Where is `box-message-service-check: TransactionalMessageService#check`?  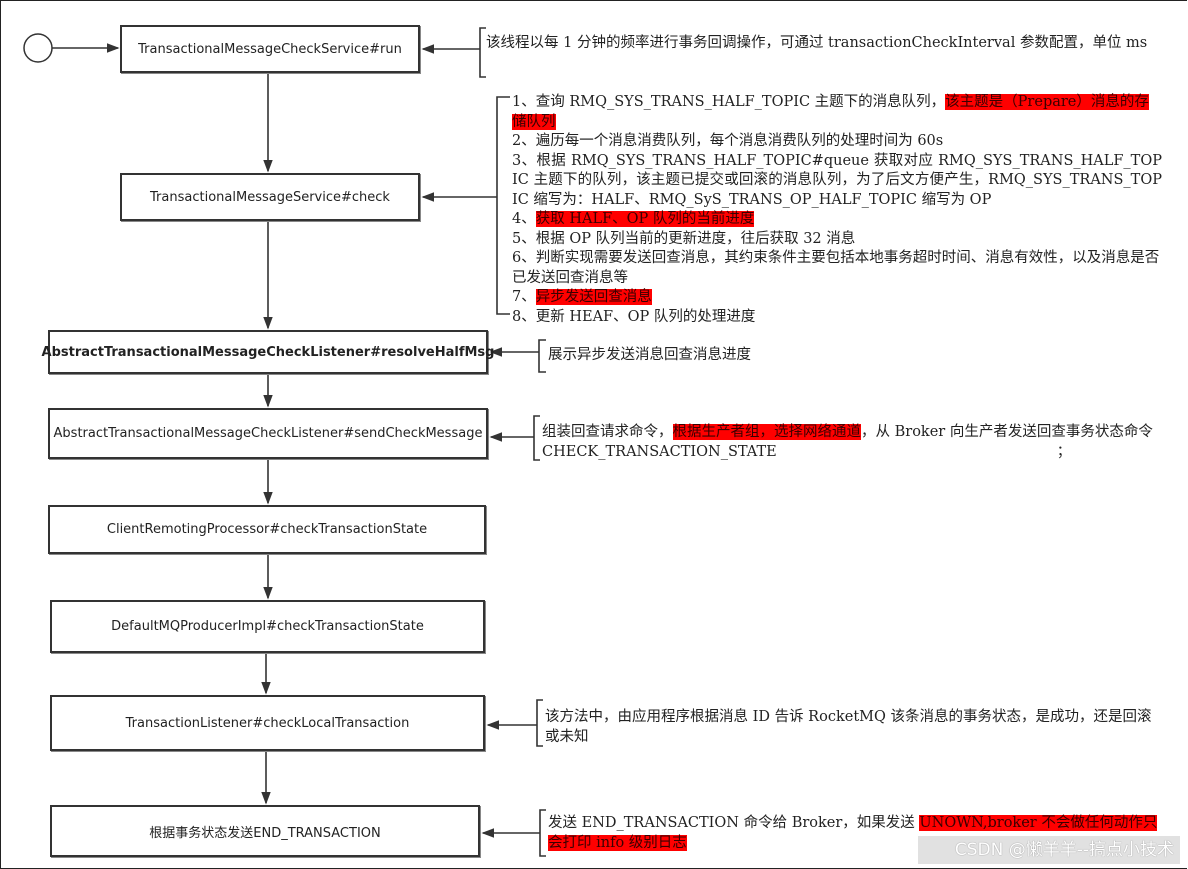 box-message-service-check: TransactionalMessageService#check is located at coordinates (270, 197).